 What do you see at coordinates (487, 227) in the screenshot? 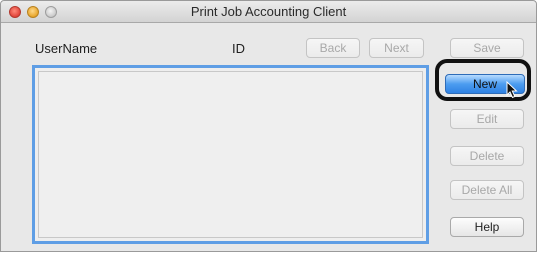
I see `help-button: Help` at bounding box center [487, 227].